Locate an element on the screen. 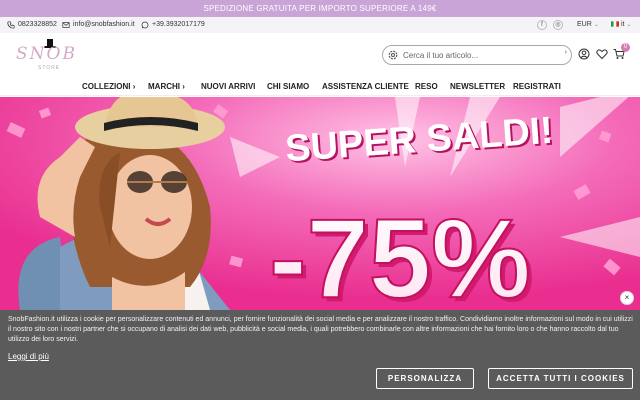  italy-flag-icon is located at coordinates (615, 24).